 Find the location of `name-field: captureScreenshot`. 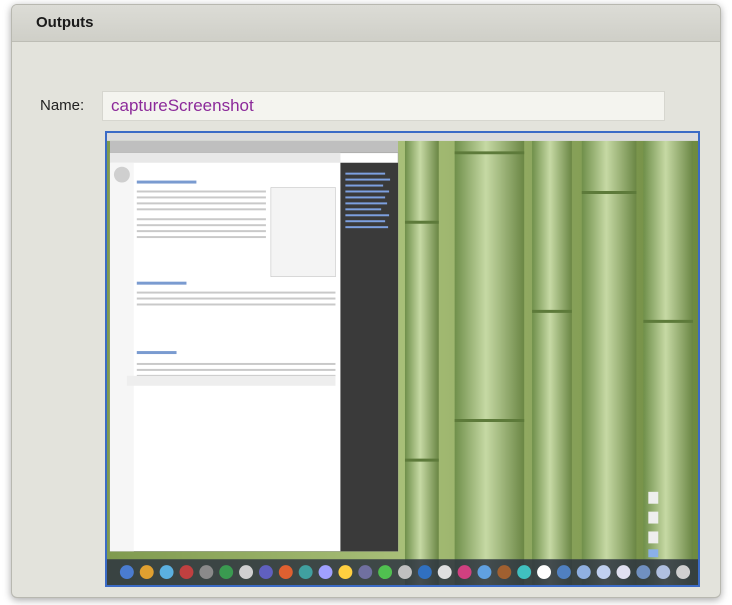

name-field: captureScreenshot is located at coordinates (383, 106).